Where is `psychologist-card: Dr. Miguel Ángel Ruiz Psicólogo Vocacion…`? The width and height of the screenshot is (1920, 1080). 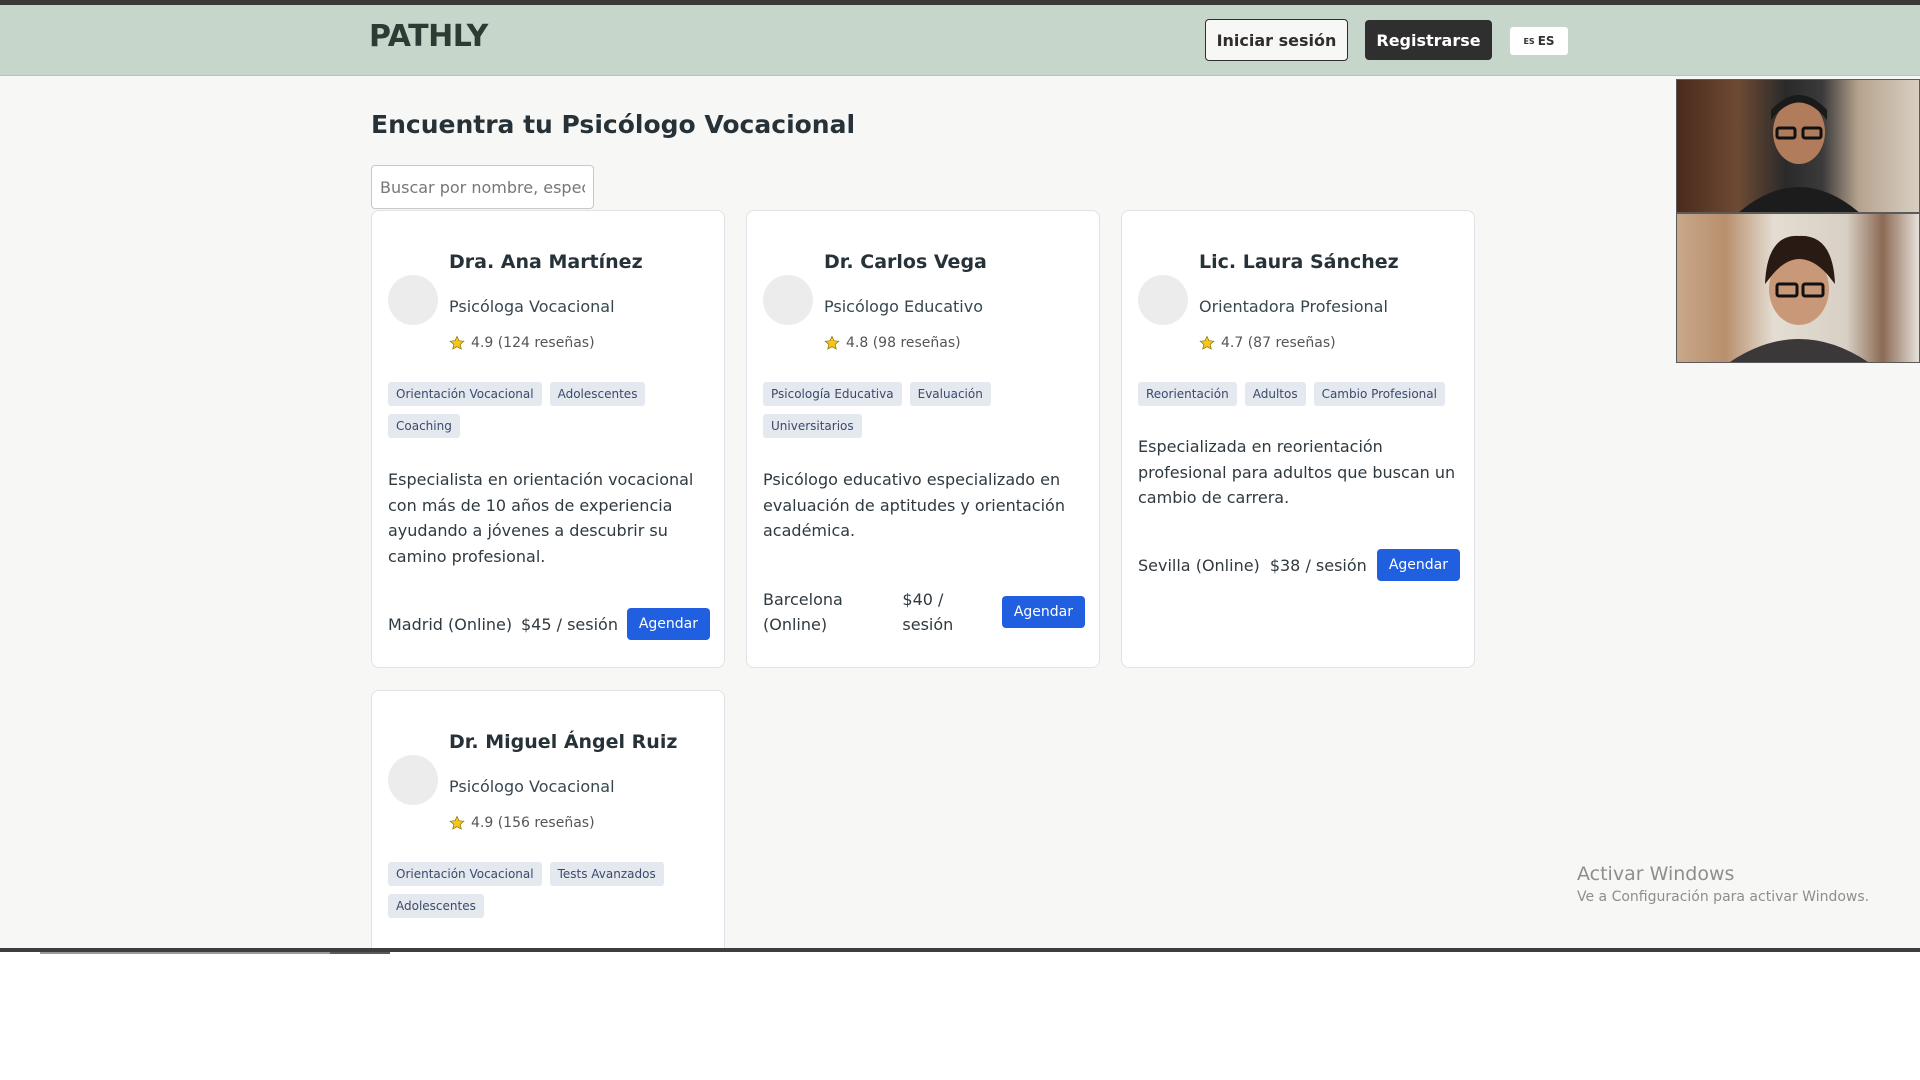 psychologist-card: Dr. Miguel Ángel Ruiz Psicólogo Vocacion… is located at coordinates (548, 820).